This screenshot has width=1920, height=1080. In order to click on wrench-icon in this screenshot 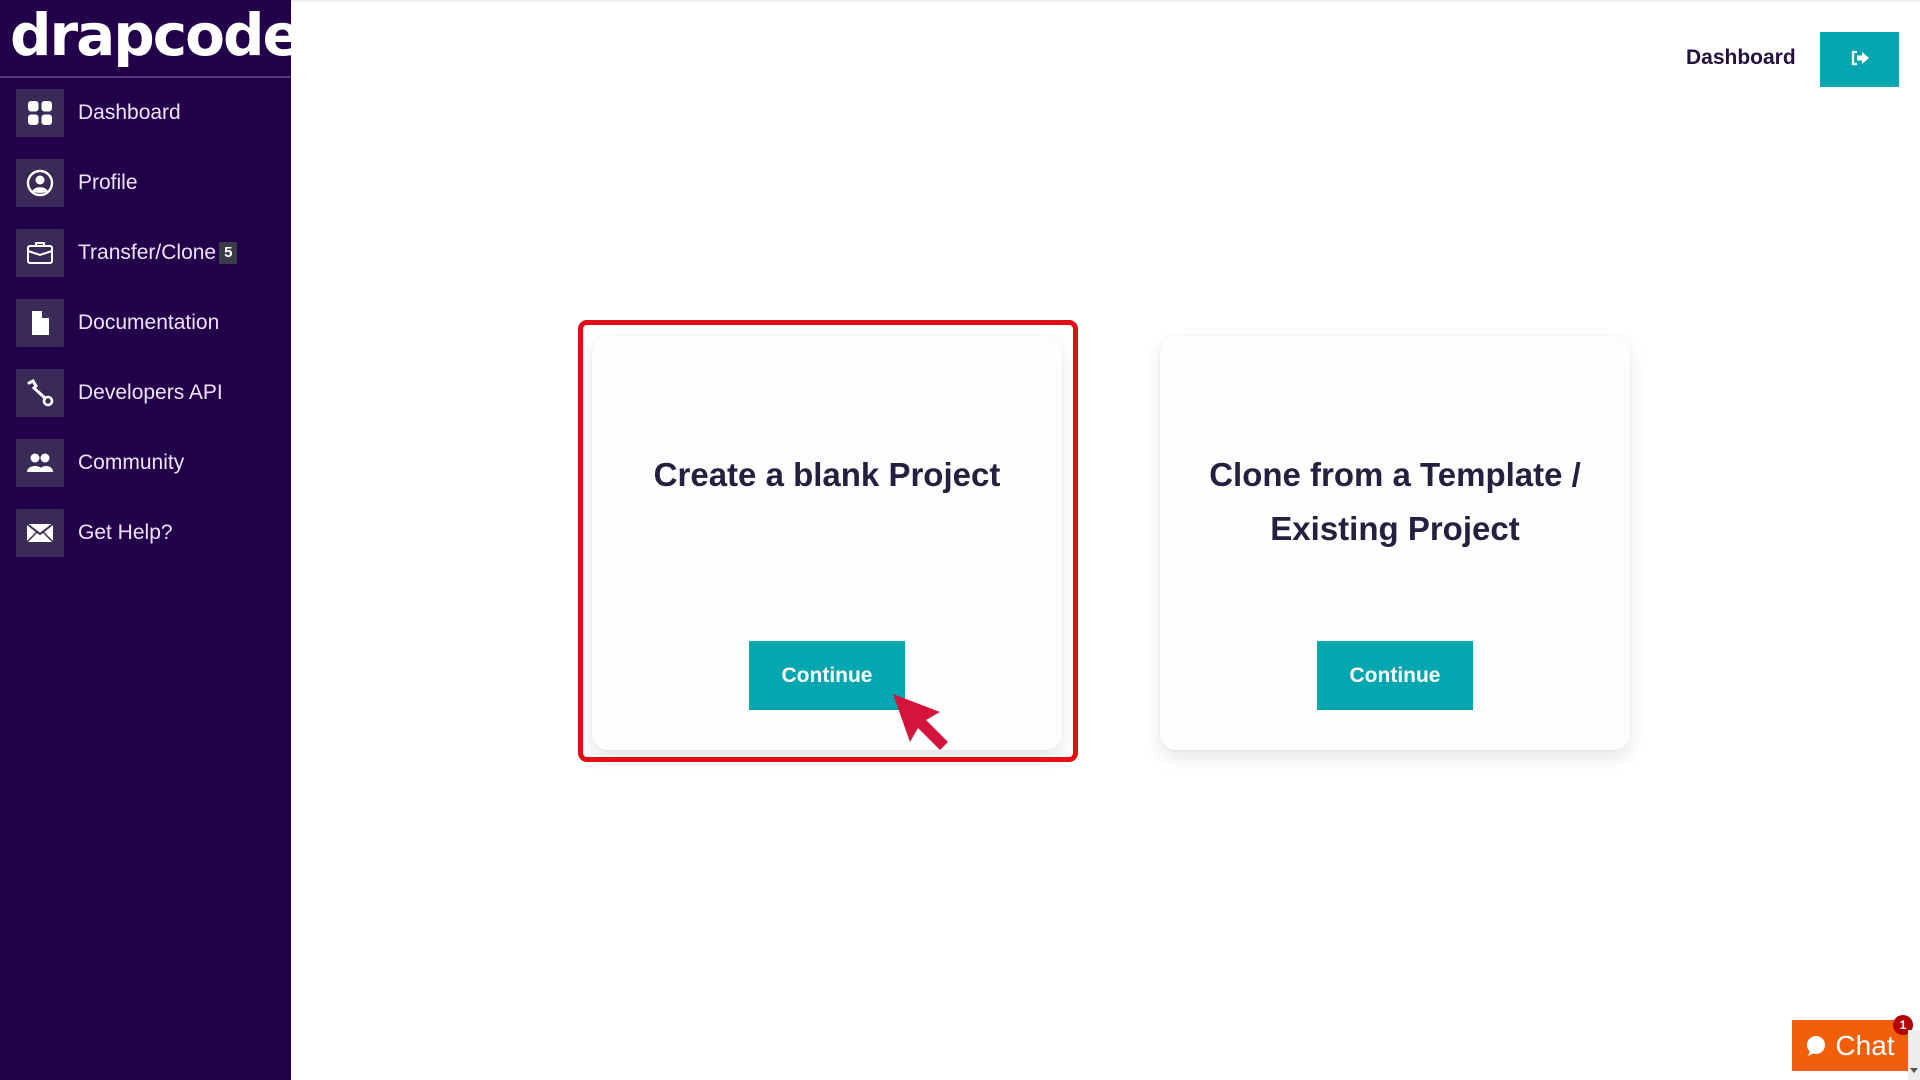, I will do `click(40, 393)`.